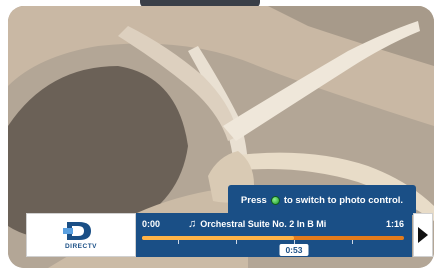  What do you see at coordinates (394, 224) in the screenshot?
I see `total-duration: 1:16` at bounding box center [394, 224].